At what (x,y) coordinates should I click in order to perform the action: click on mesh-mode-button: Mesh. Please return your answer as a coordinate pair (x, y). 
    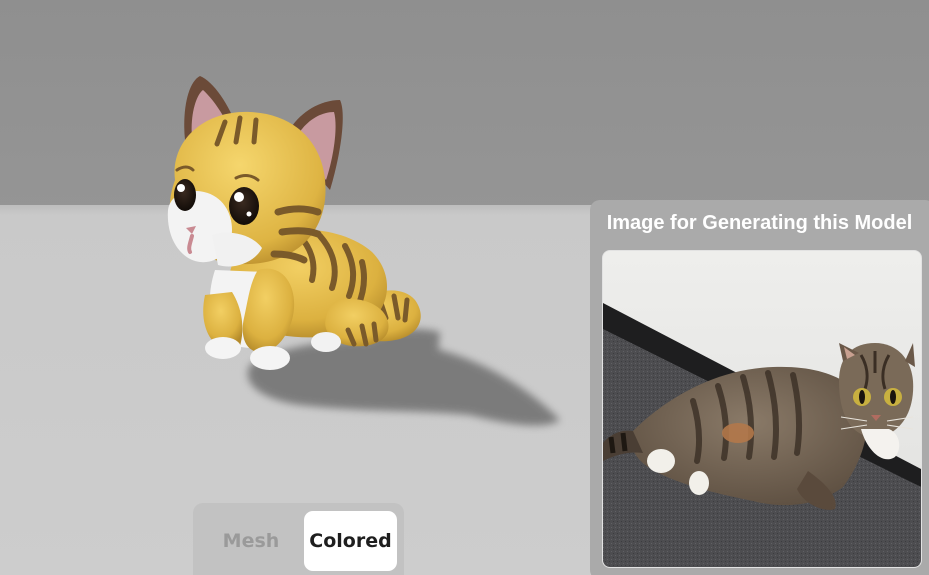
    Looking at the image, I should click on (251, 541).